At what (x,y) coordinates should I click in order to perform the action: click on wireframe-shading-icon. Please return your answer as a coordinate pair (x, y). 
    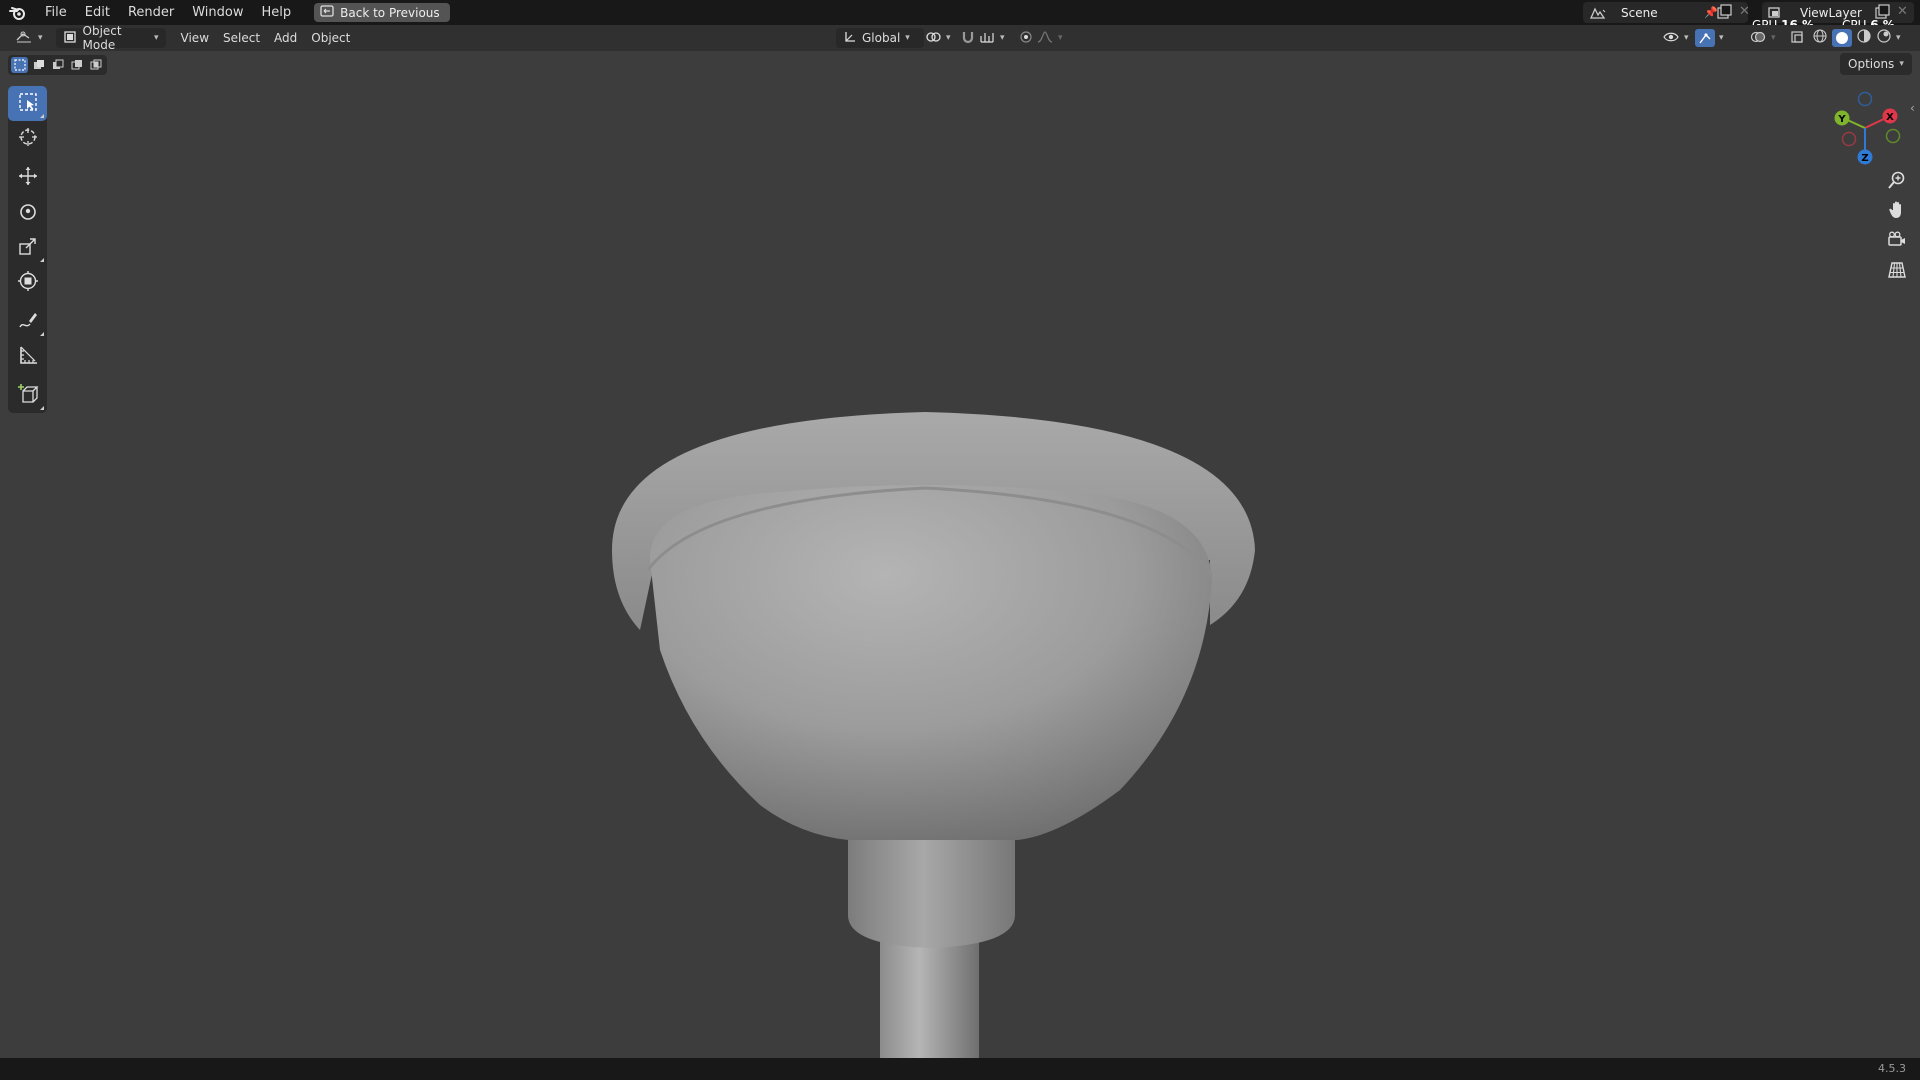
    Looking at the image, I should click on (1820, 38).